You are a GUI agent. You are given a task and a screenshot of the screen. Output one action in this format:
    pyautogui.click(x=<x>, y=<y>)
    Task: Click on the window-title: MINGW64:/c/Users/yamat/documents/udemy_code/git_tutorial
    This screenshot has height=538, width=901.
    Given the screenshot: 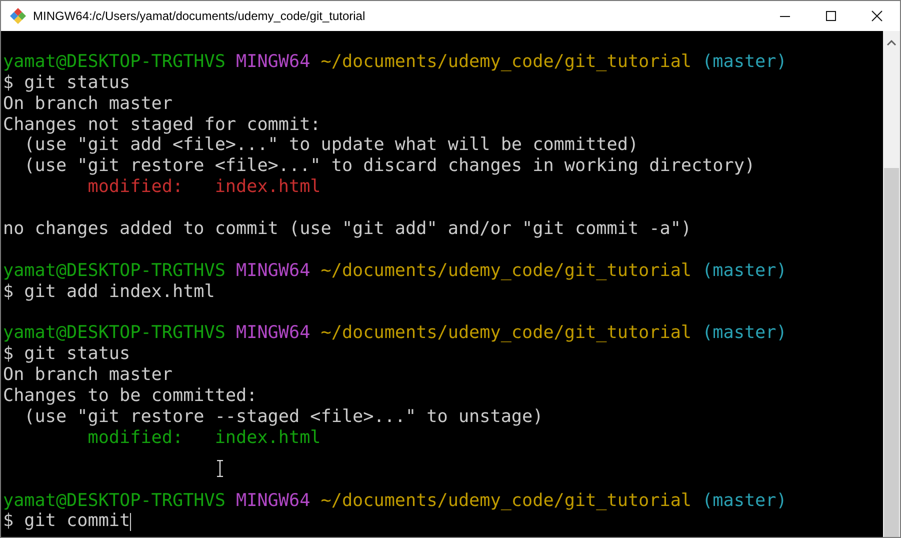 What is the action you would take?
    pyautogui.click(x=199, y=16)
    